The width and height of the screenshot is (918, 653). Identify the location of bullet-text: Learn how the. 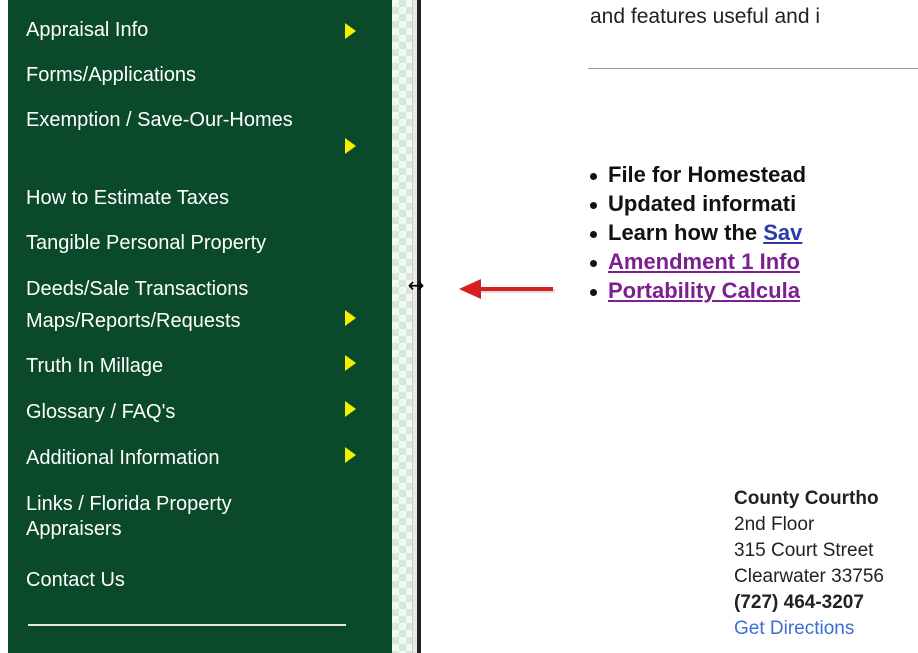
(686, 232).